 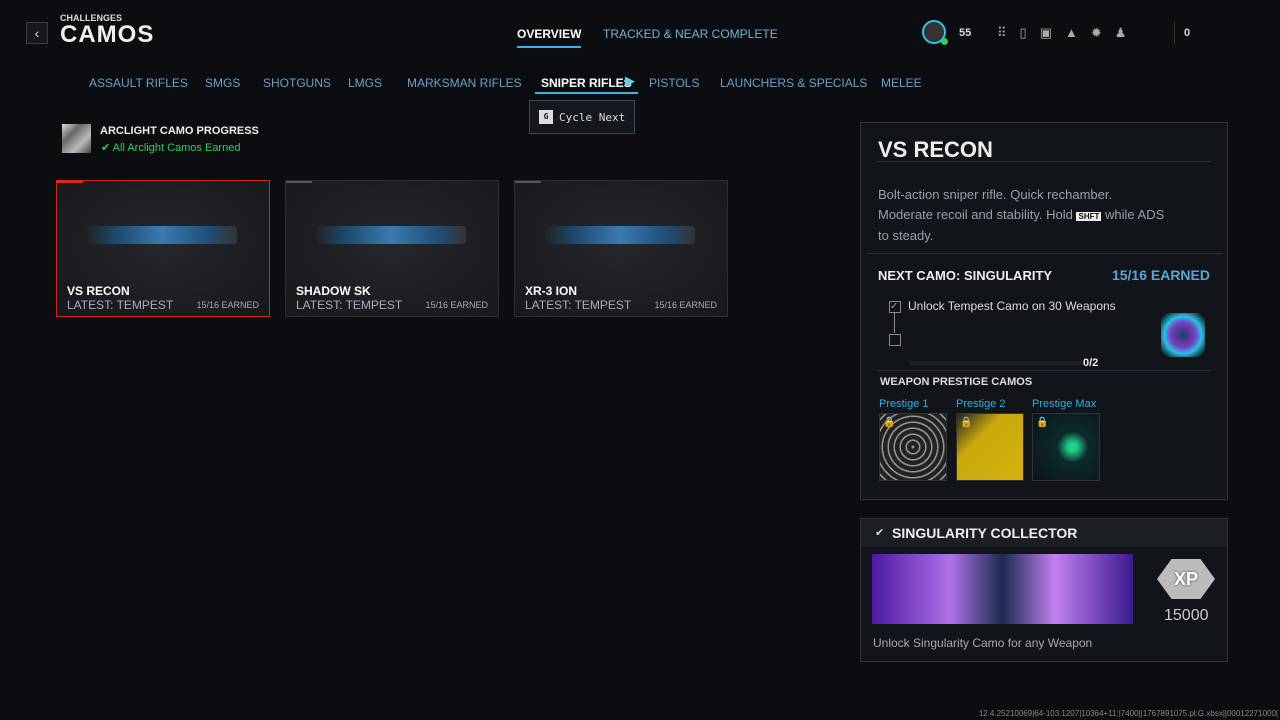 I want to click on category-assault-rifles: ASSAULT RIFLES, so click(x=138, y=83).